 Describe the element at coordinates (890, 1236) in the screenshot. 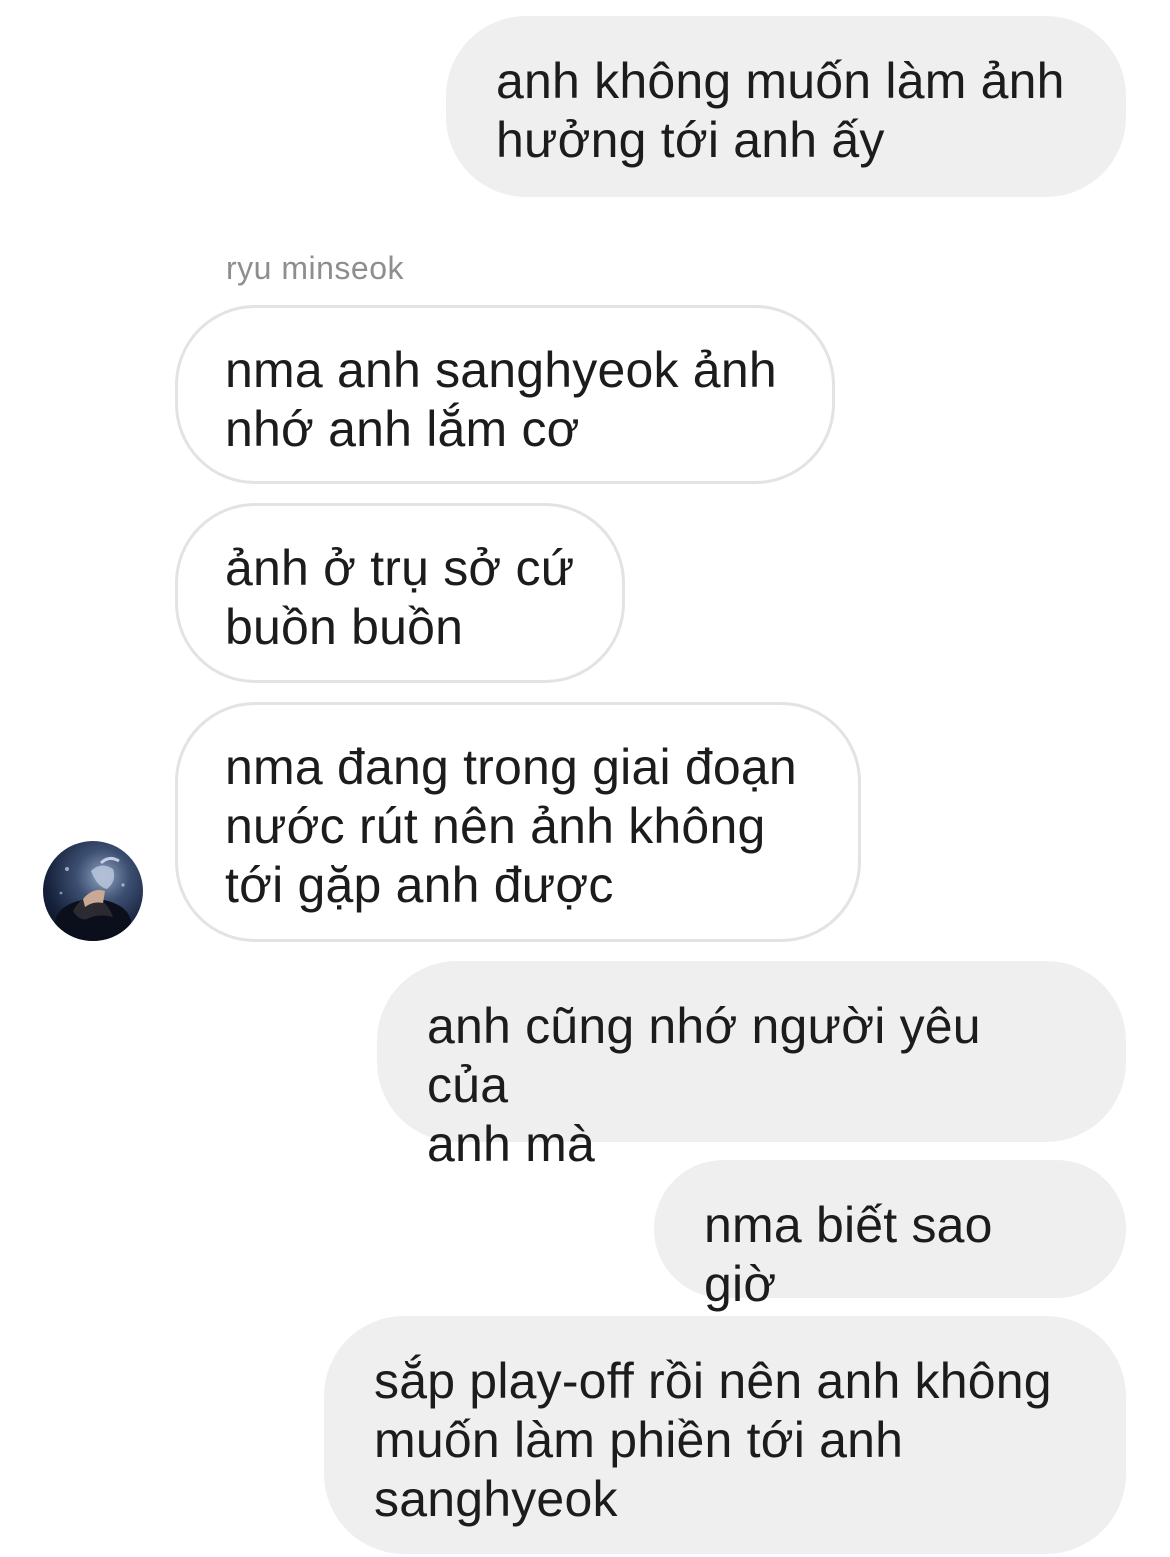

I see `outgoing-message: nma biết sao giờ` at that location.